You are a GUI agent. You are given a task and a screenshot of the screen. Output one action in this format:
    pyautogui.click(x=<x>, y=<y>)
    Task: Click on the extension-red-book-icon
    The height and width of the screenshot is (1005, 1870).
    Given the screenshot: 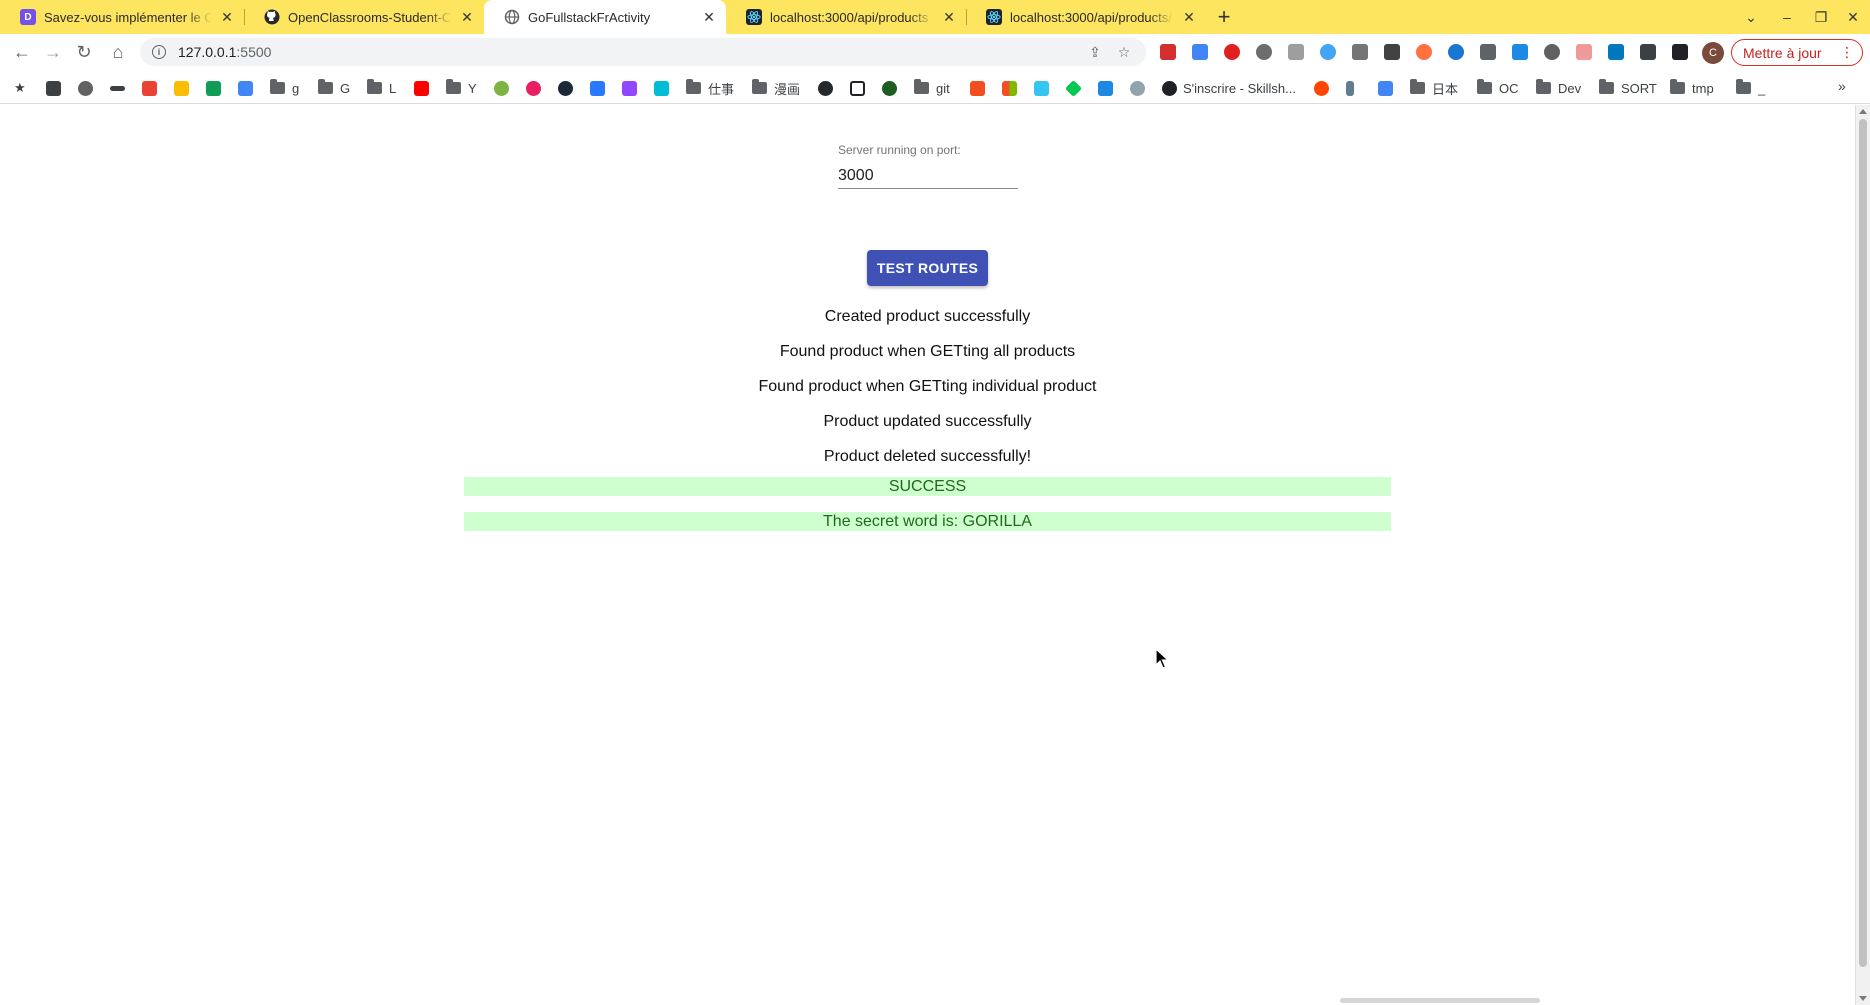 What is the action you would take?
    pyautogui.click(x=1168, y=52)
    